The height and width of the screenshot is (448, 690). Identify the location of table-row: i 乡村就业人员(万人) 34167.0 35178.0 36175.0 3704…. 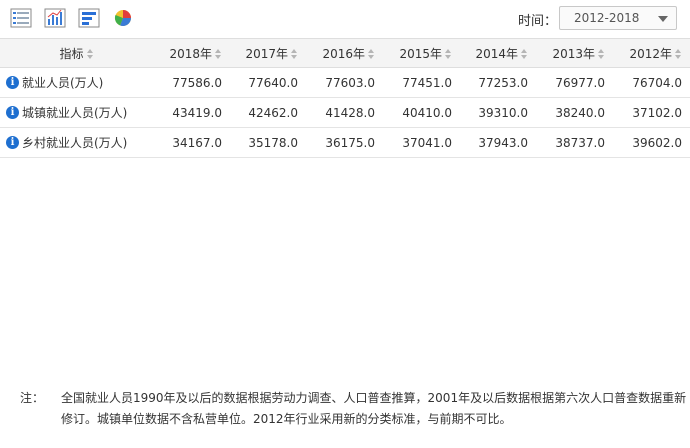
(345, 142).